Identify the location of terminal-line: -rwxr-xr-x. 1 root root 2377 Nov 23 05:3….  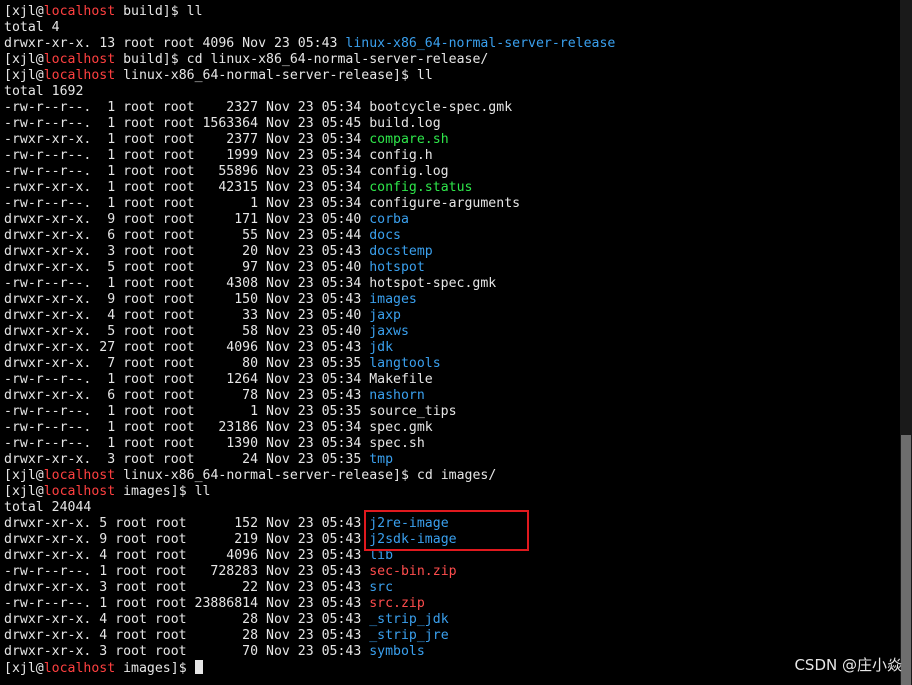
(451, 140).